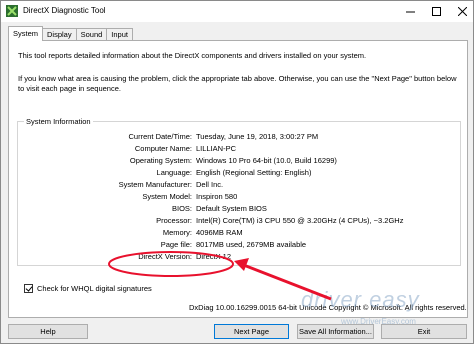  I want to click on whql-checkbox, so click(28, 288).